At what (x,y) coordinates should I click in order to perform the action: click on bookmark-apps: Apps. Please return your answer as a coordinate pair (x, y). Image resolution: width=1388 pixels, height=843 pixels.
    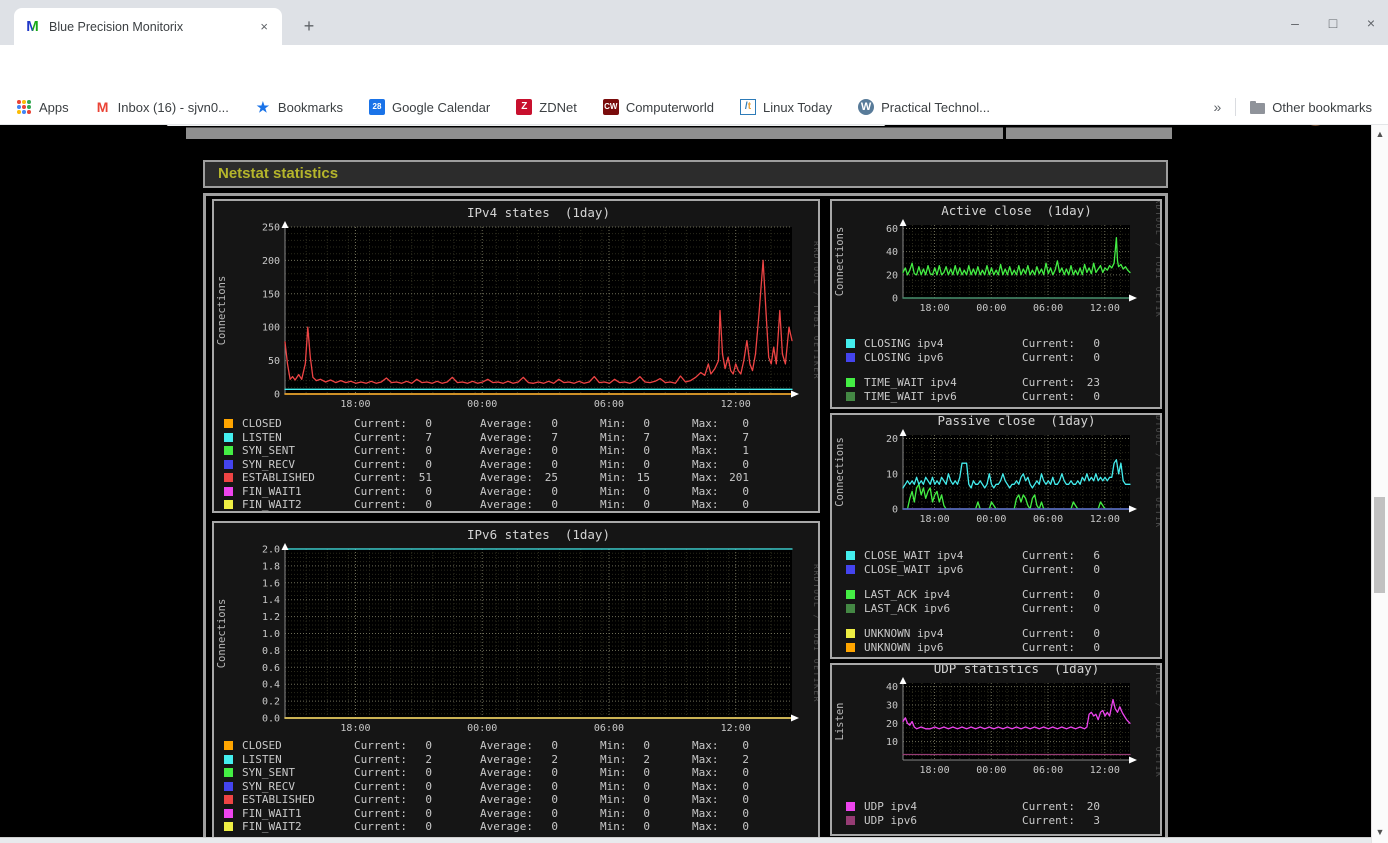
    Looking at the image, I should click on (42, 107).